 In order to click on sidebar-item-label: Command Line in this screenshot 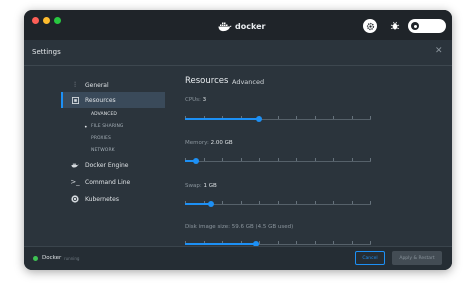, I will do `click(108, 182)`.